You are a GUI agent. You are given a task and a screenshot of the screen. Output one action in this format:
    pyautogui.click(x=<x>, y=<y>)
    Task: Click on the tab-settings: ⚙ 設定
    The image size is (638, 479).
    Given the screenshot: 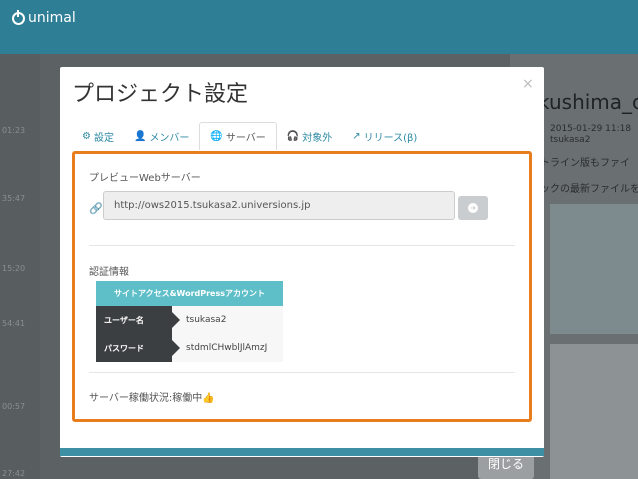 What is the action you would take?
    pyautogui.click(x=98, y=136)
    